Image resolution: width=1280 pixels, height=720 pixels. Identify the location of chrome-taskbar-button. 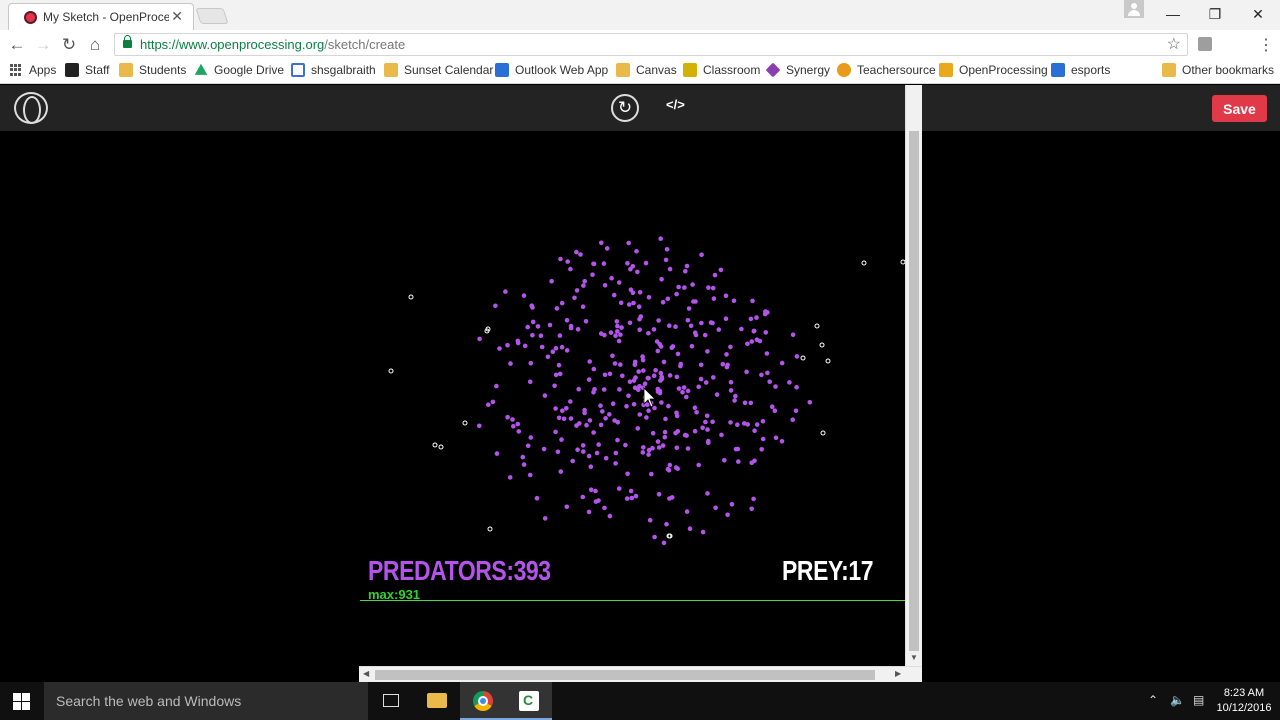
(483, 701).